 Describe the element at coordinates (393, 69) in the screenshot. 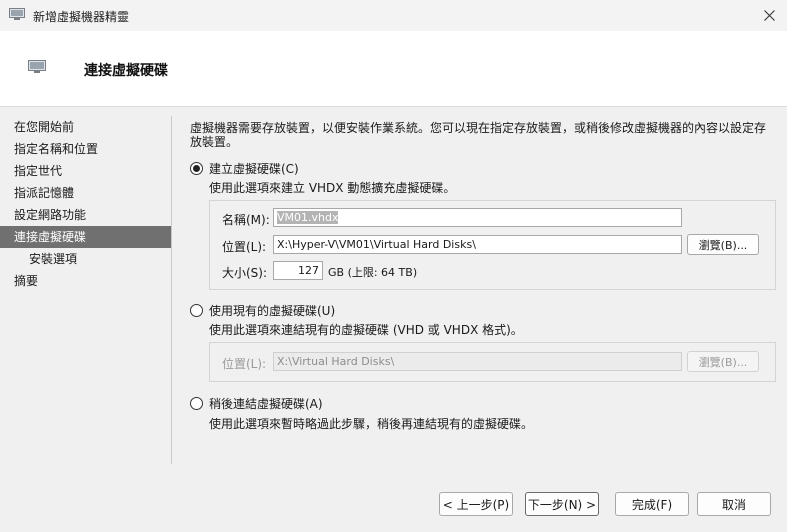

I see `wizard-header: 連接虛擬硬碟` at that location.